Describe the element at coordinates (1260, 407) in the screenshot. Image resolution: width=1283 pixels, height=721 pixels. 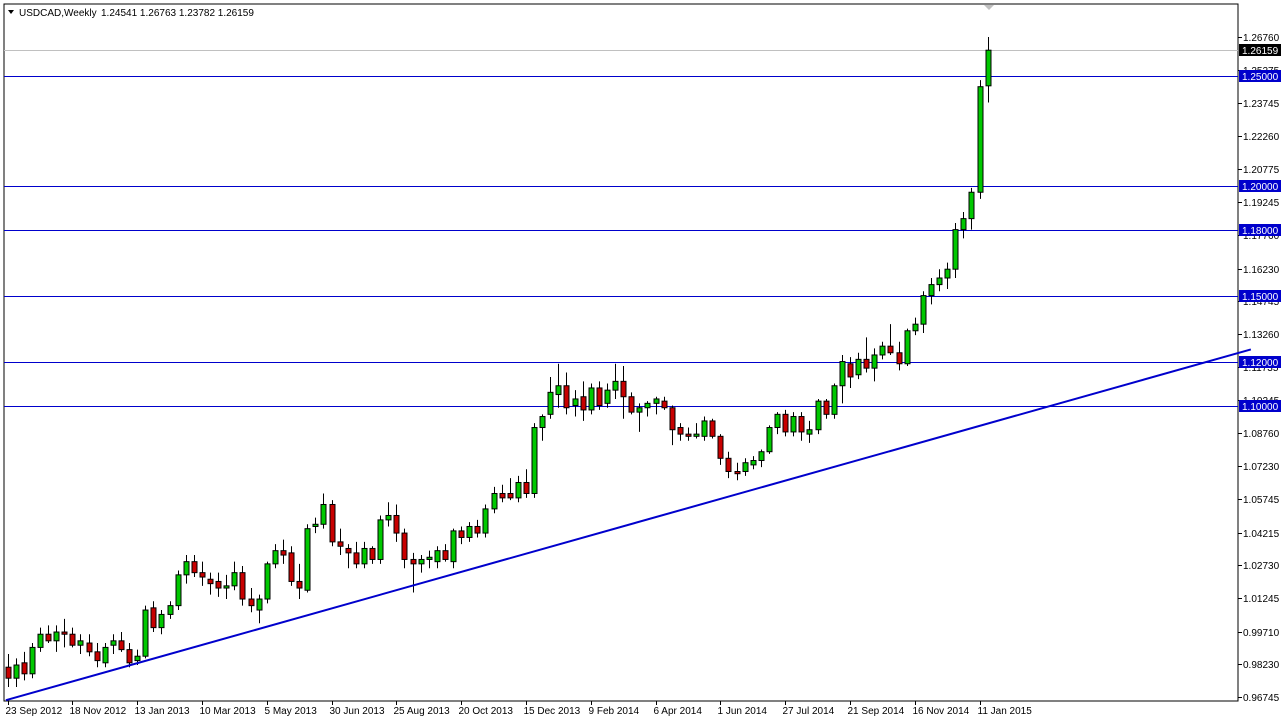
I see `level-label: 1.10000` at that location.